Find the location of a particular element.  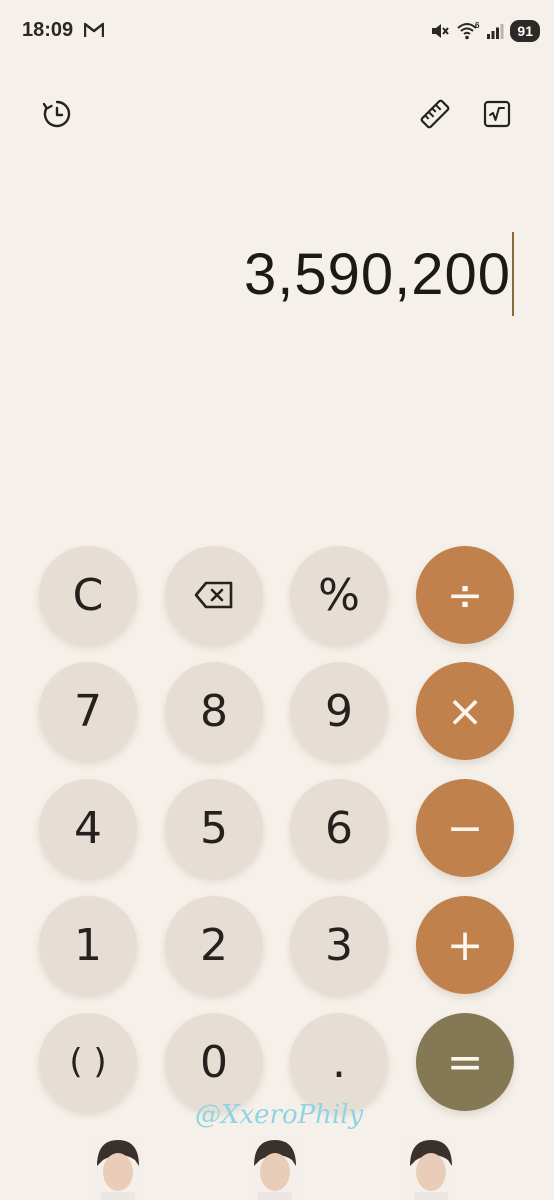

photo-strip is located at coordinates (277, 1168).